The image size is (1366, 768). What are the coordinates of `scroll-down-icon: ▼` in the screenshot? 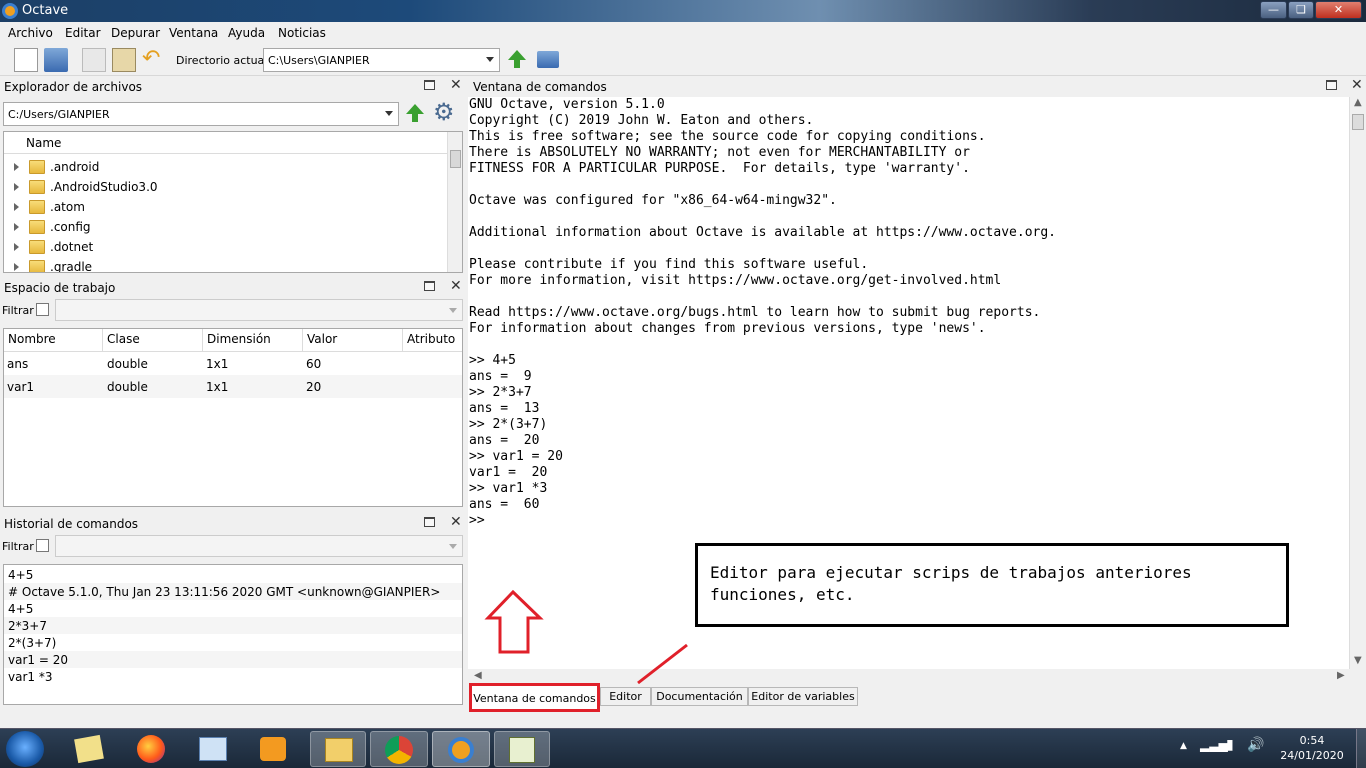 It's located at (1358, 660).